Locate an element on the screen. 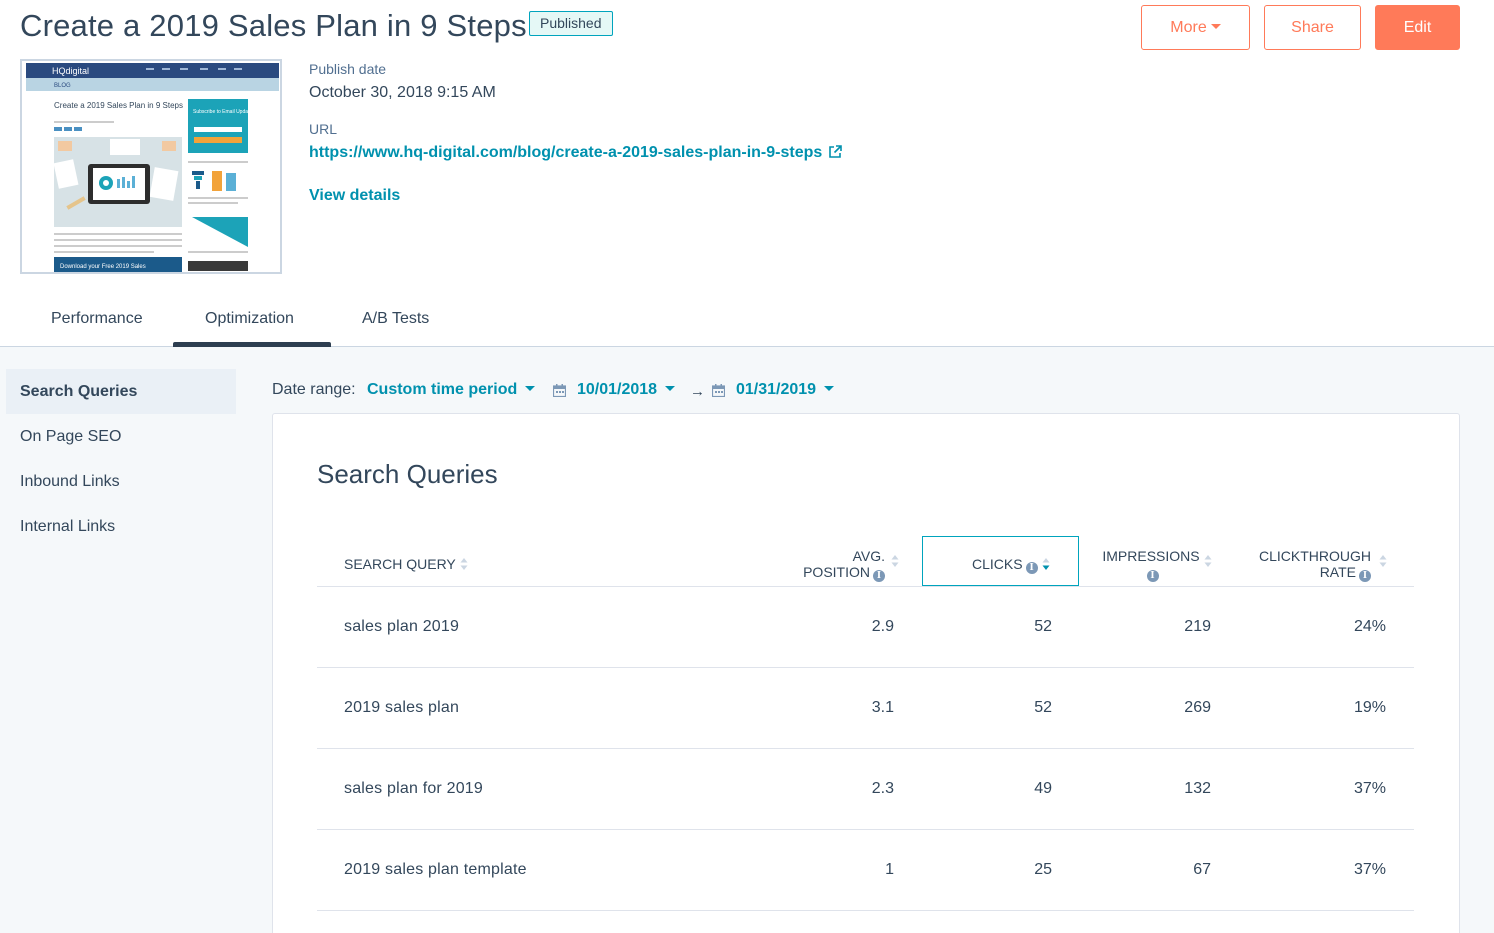 The width and height of the screenshot is (1494, 933). table-row: sales plan 2019 2.9 52 219 24% is located at coordinates (865, 627).